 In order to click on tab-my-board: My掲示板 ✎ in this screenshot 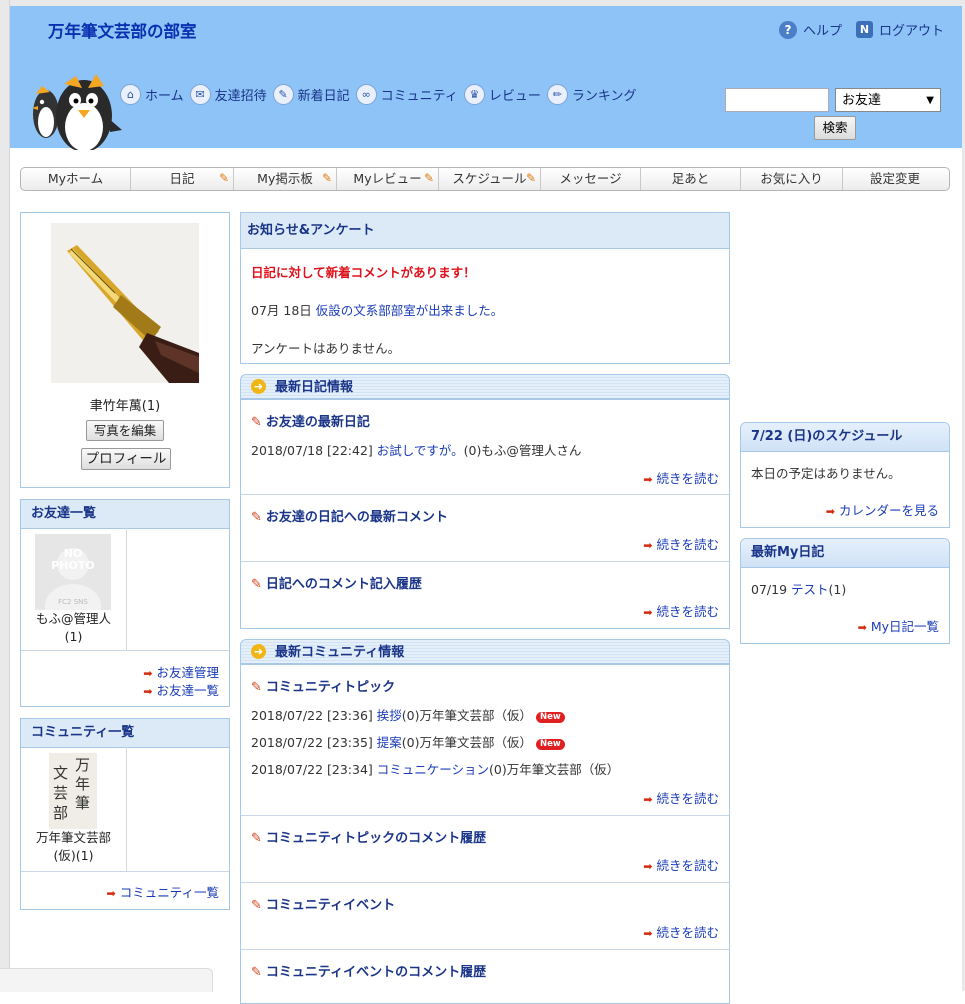, I will do `click(285, 179)`.